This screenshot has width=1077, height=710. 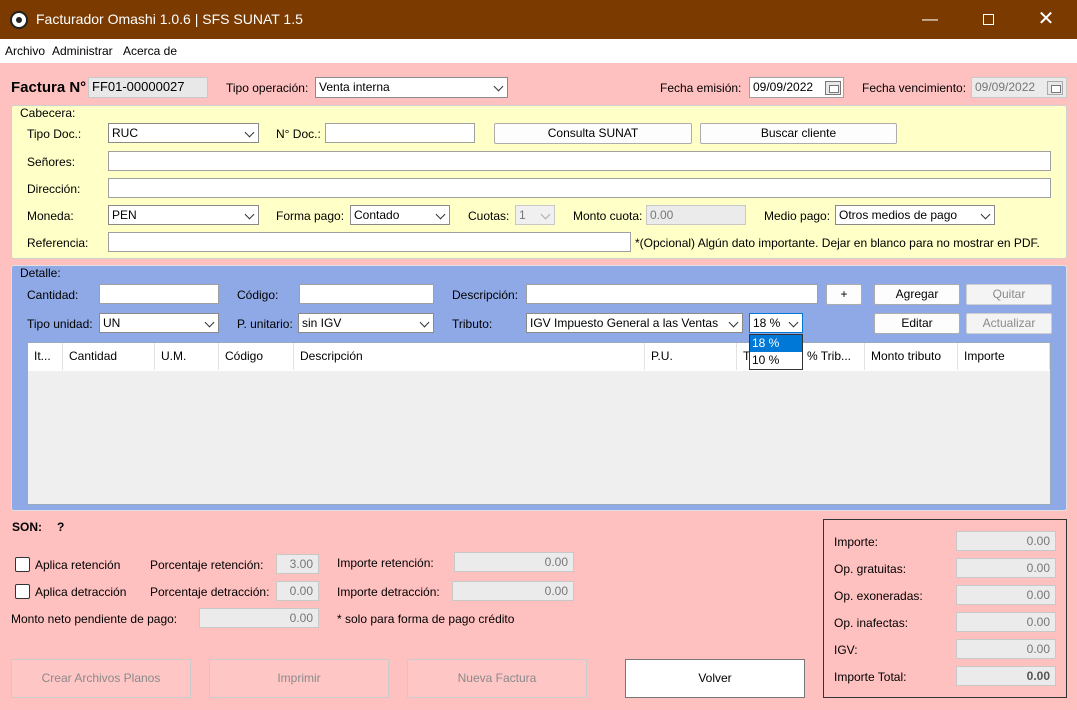 What do you see at coordinates (54, 134) in the screenshot?
I see `tipo-doc-label: Tipo Doc.:` at bounding box center [54, 134].